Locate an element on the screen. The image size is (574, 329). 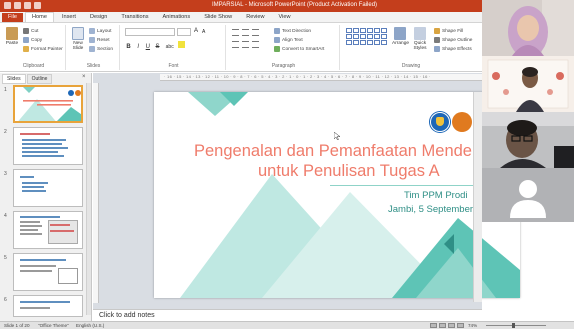
slide-subtitle-line-1: Tim PPM Prodi is located at coordinates (436, 195).